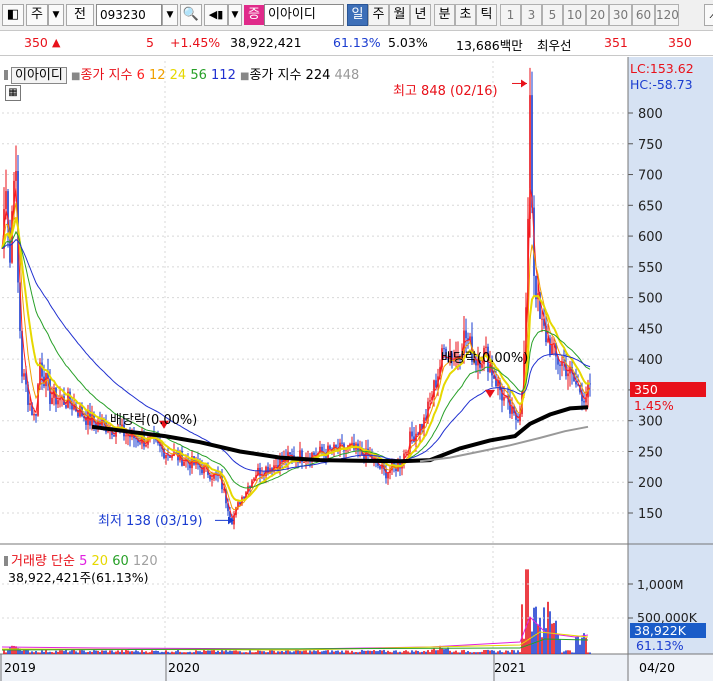 This screenshot has height=684, width=713. I want to click on volume-summary: 38,922,421주(61.13%), so click(78, 577).